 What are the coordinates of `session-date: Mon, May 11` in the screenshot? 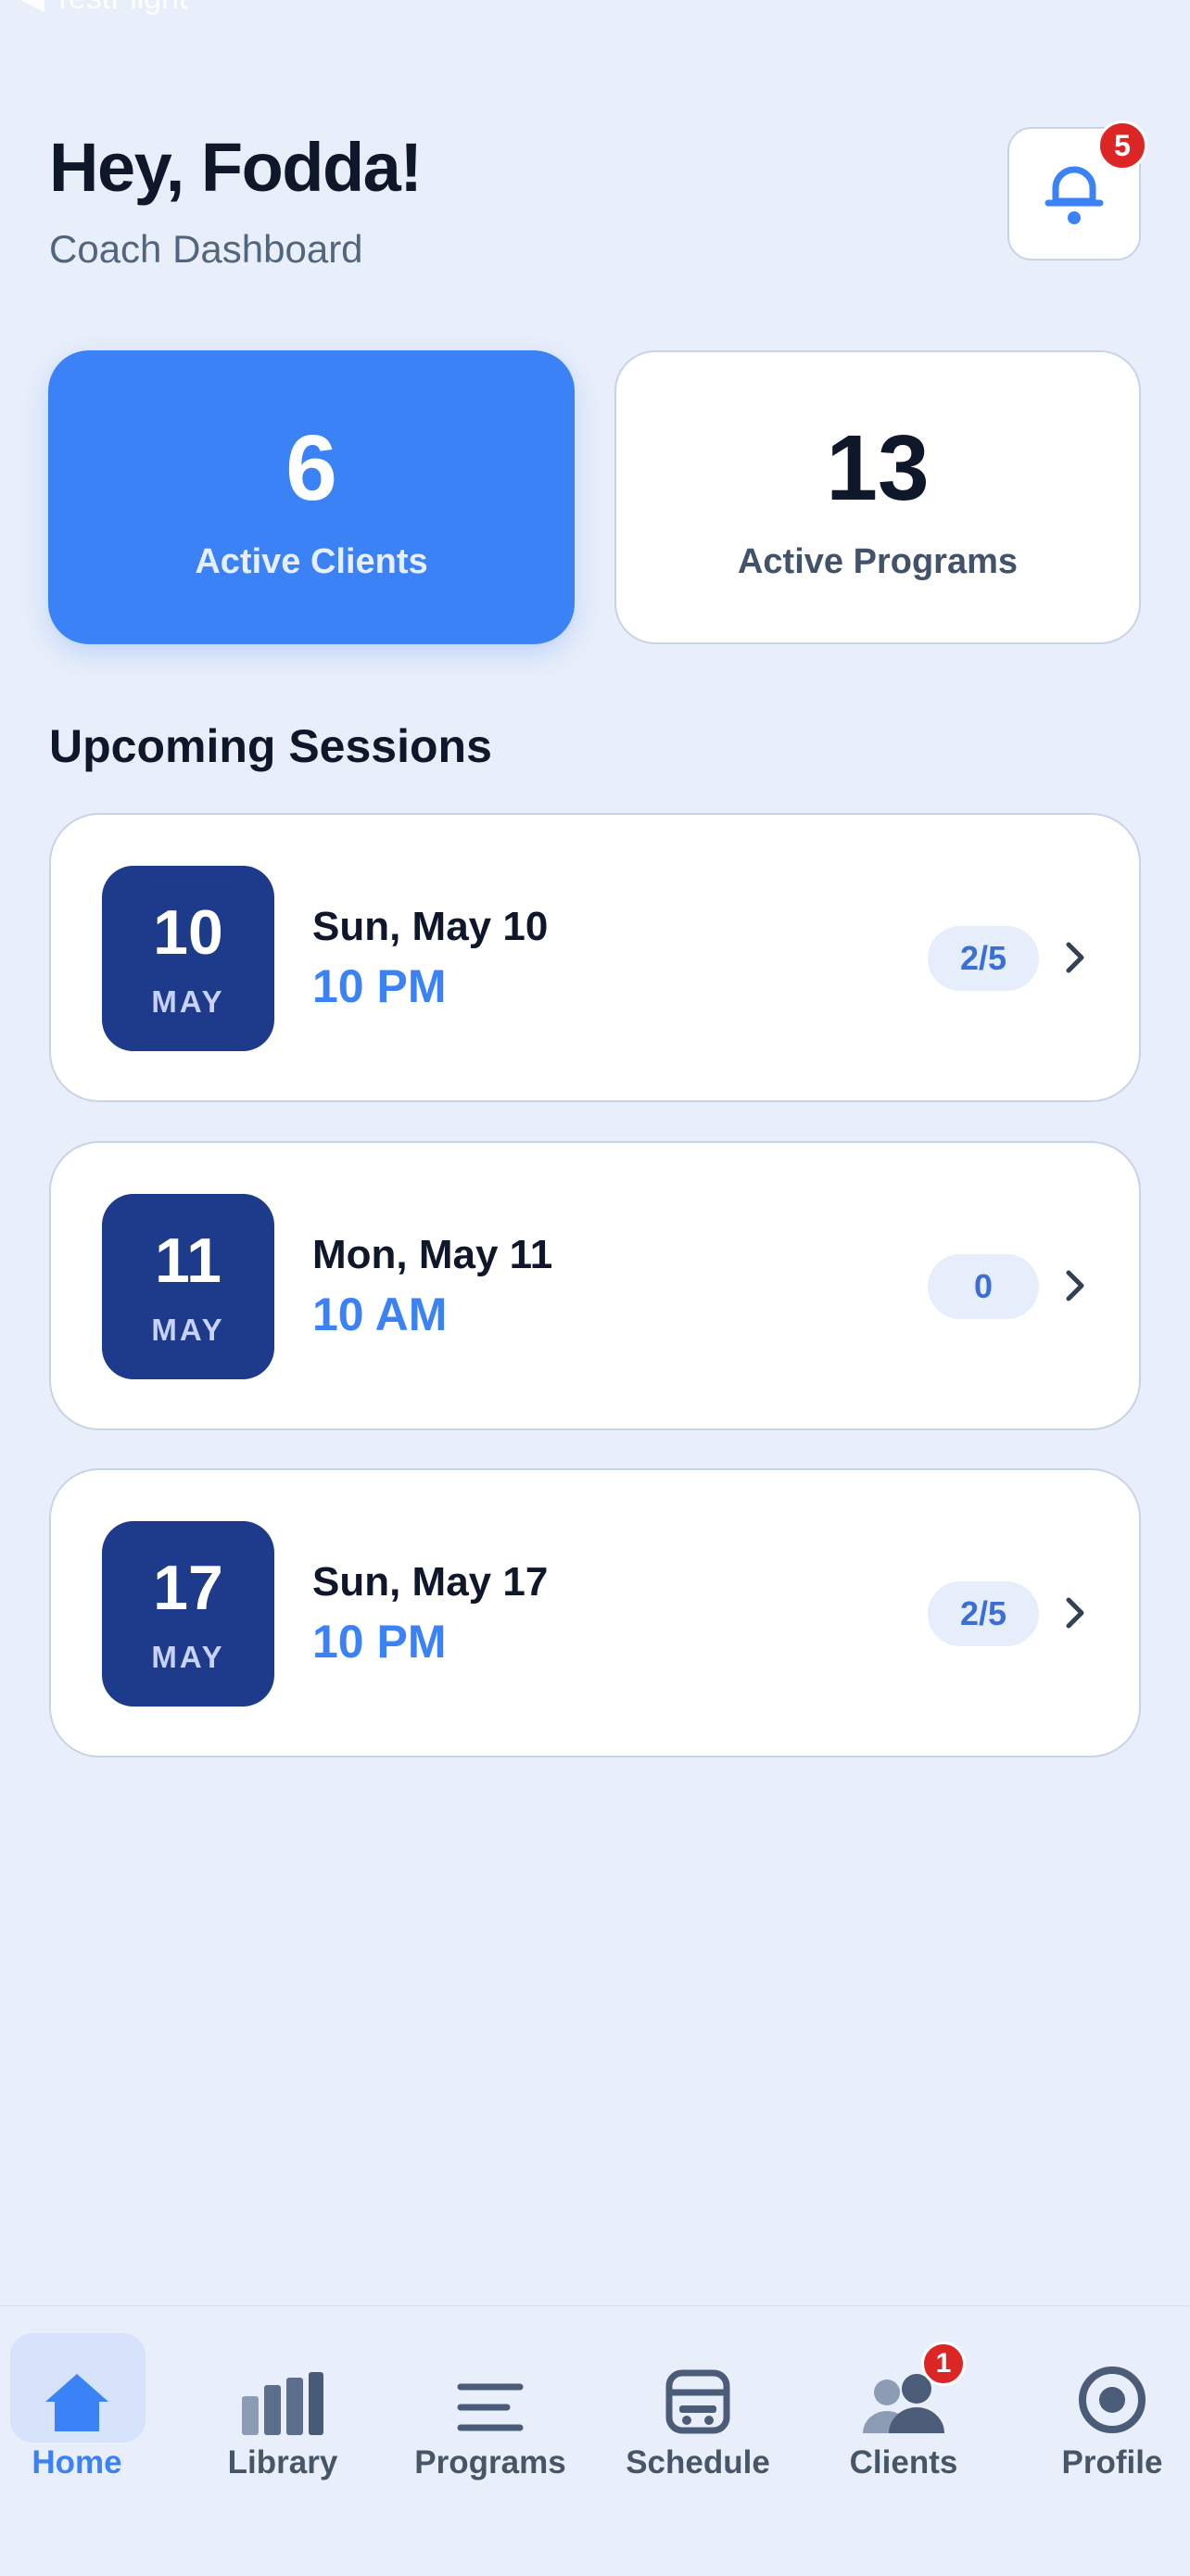 It's located at (432, 1254).